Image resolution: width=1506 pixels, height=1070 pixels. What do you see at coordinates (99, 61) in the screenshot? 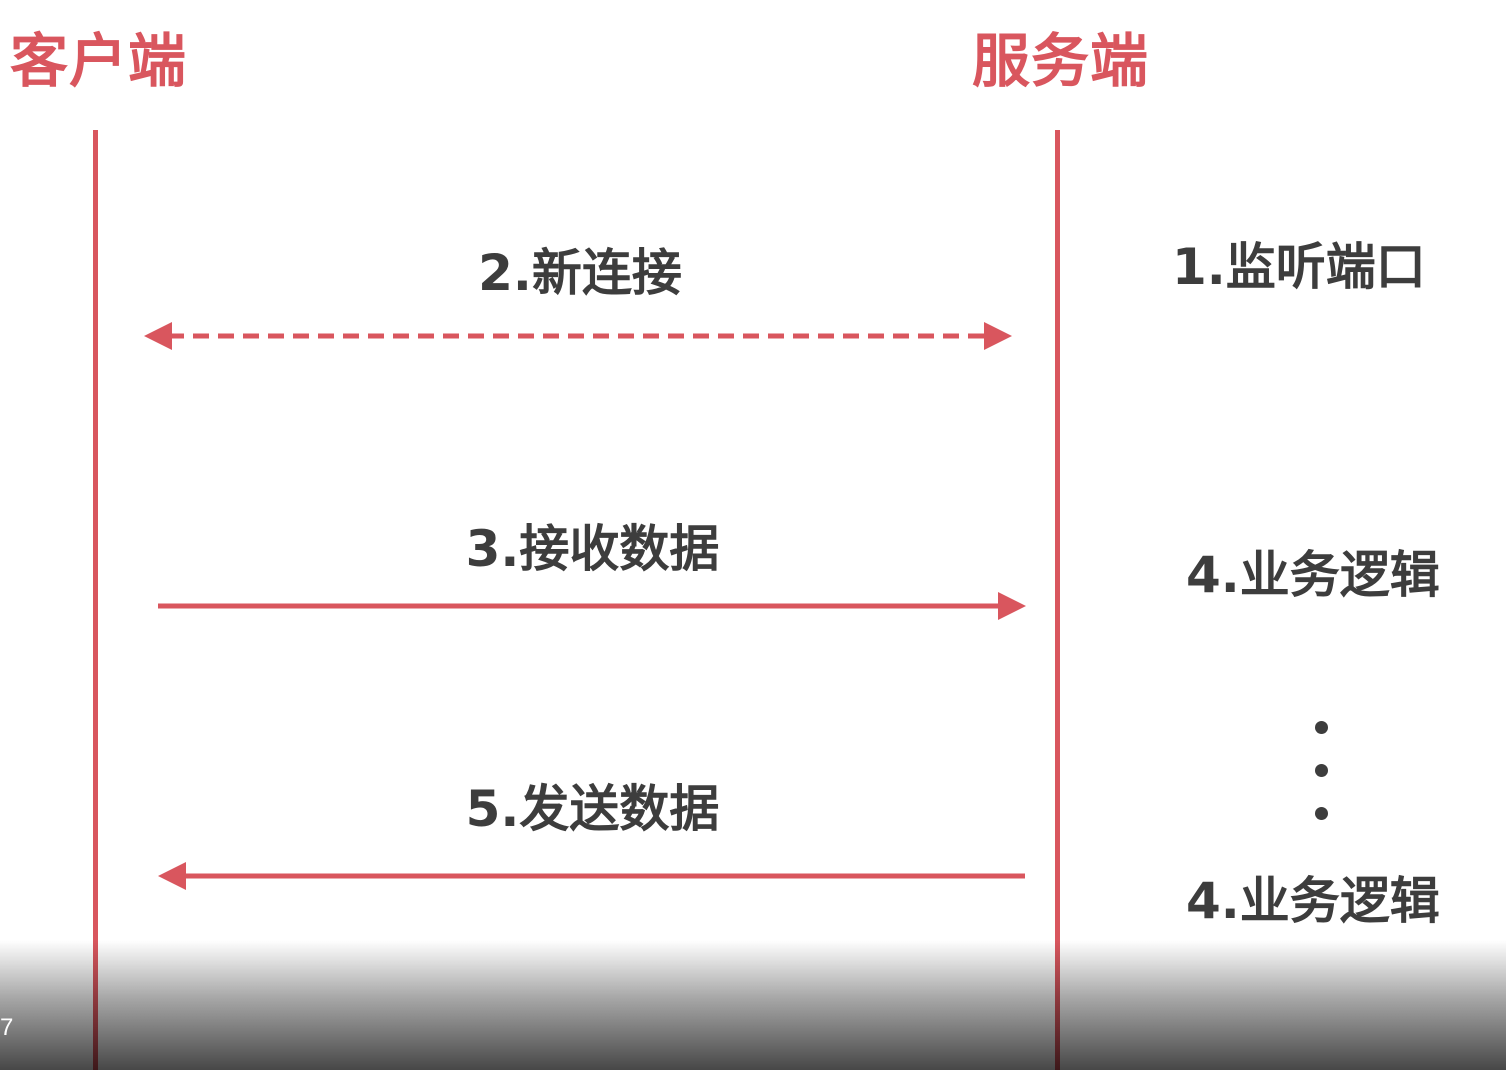
I see `client-title: 客户端` at bounding box center [99, 61].